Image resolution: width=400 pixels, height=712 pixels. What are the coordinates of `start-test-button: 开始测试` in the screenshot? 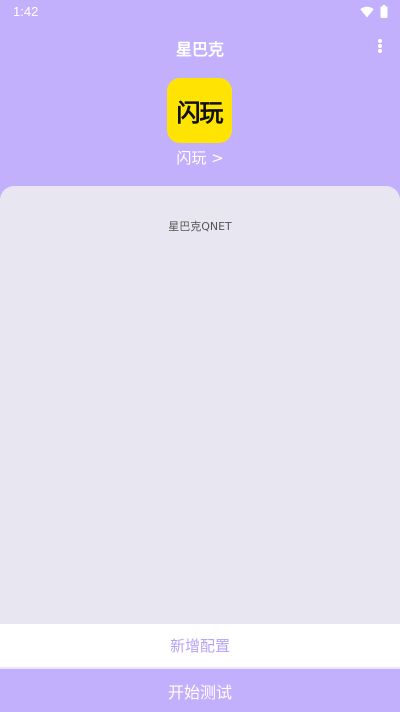 It's located at (200, 690).